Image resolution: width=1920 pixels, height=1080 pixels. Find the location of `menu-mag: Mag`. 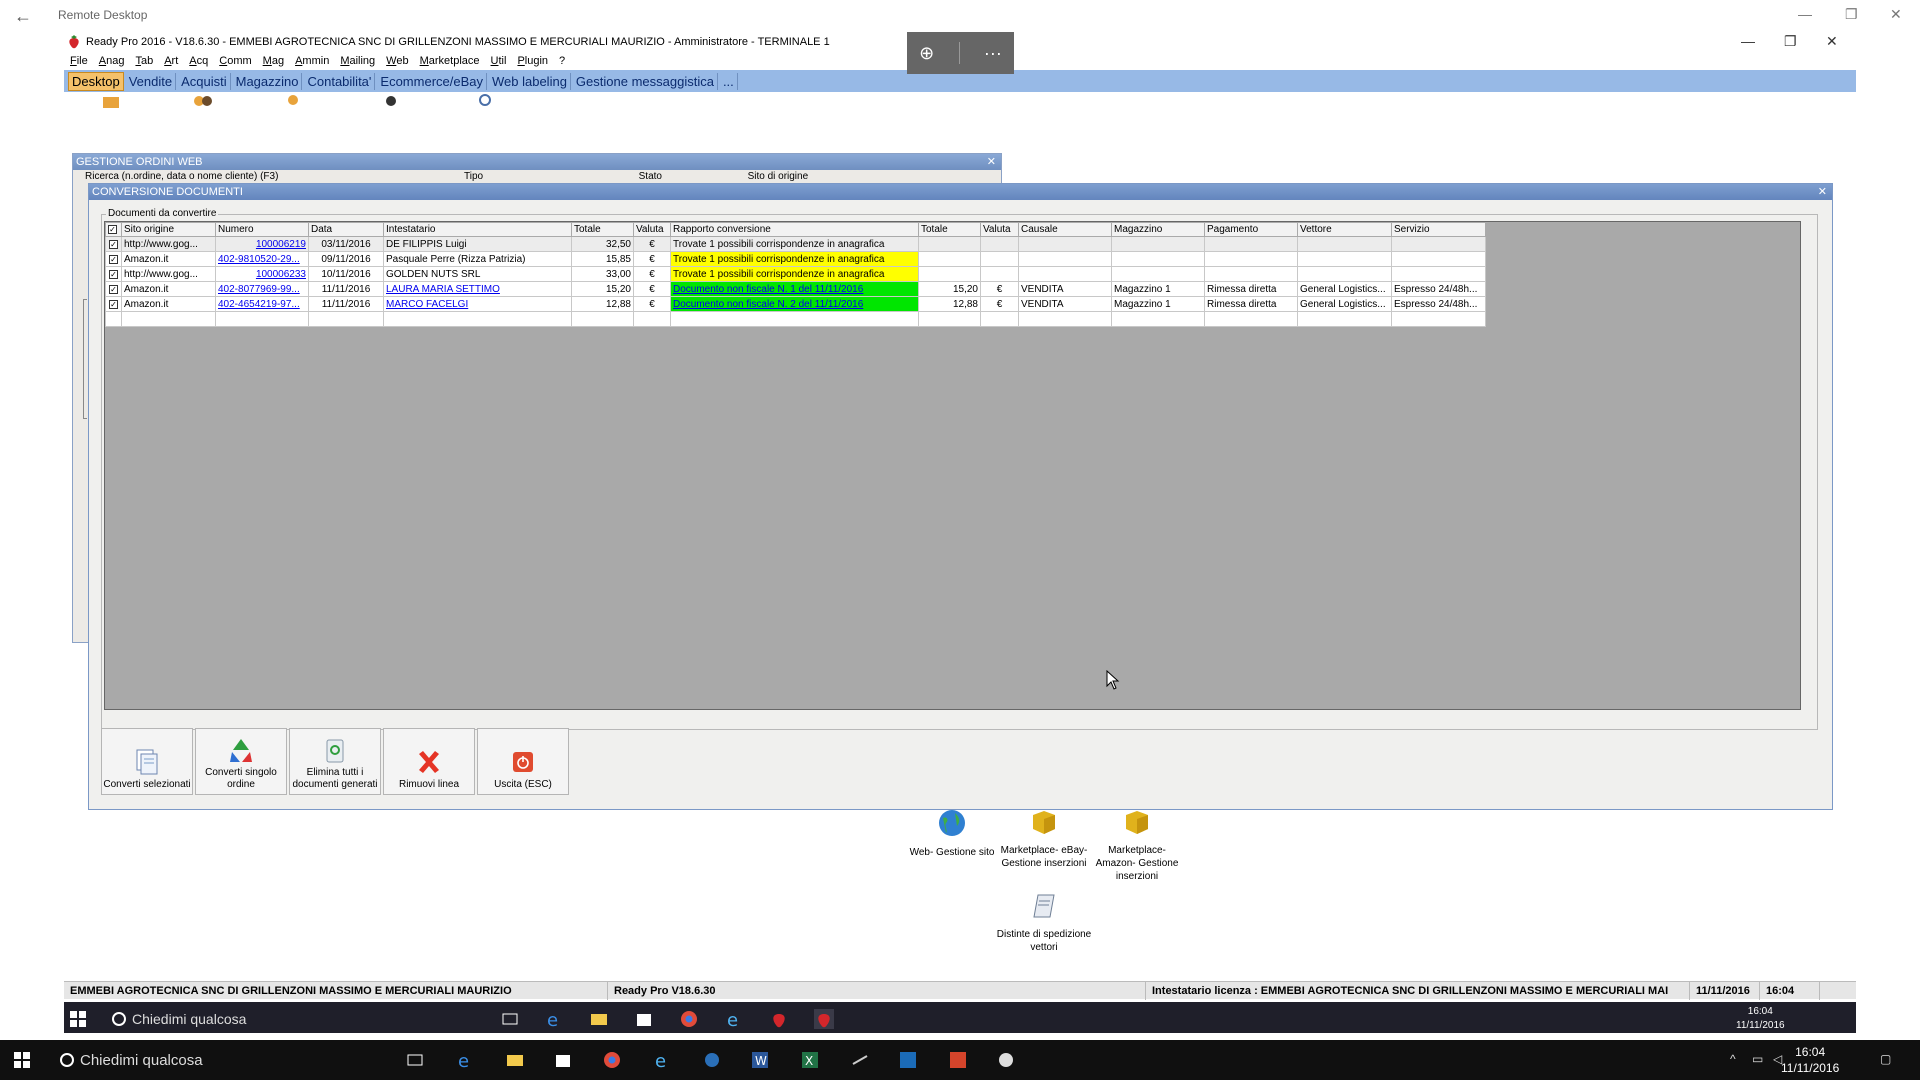

menu-mag: Mag is located at coordinates (273, 61).